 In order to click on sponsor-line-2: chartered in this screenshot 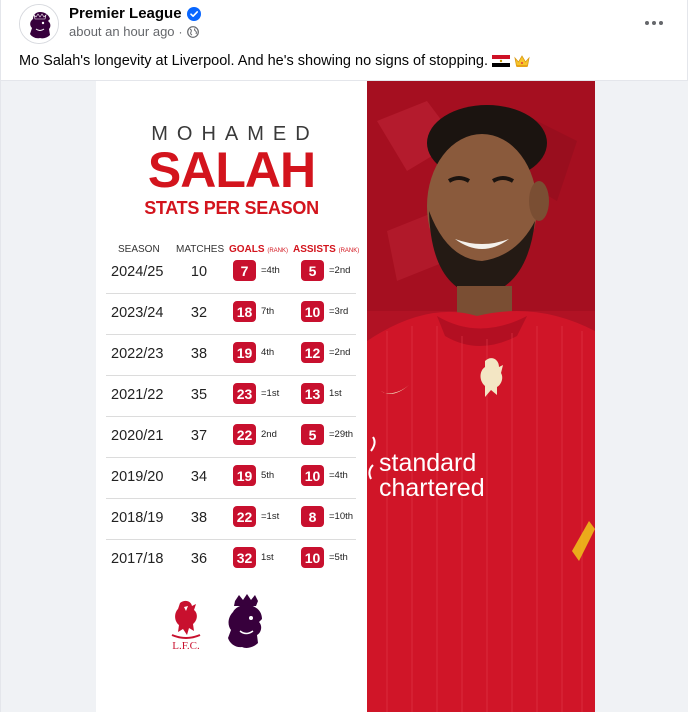, I will do `click(432, 488)`.